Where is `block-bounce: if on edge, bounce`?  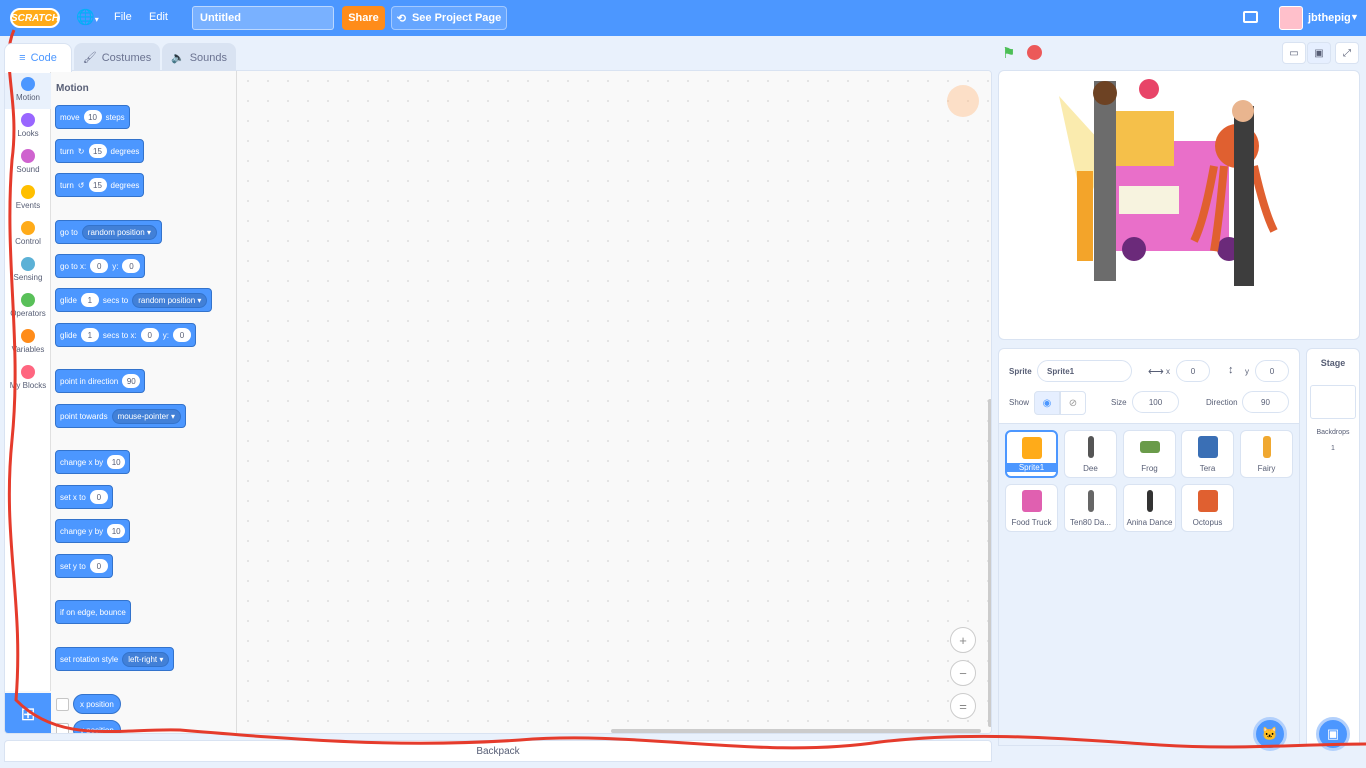 block-bounce: if on edge, bounce is located at coordinates (93, 612).